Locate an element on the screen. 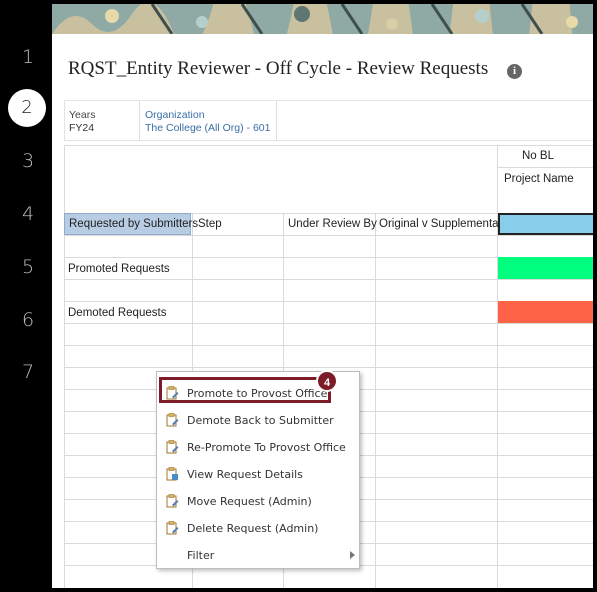  delete-icon is located at coordinates (172, 528).